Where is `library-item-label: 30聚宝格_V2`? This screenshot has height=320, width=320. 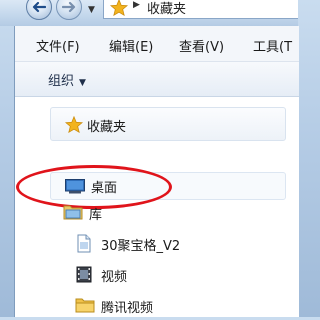
library-item-label: 30聚宝格_V2 is located at coordinates (141, 246).